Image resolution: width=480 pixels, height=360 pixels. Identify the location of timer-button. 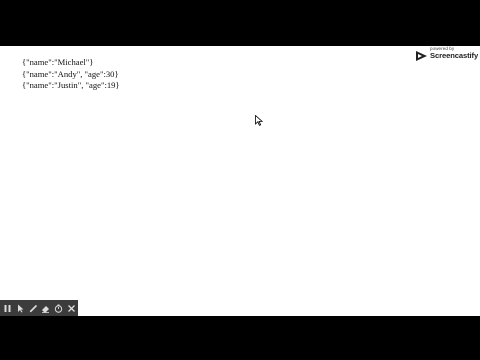
(59, 308).